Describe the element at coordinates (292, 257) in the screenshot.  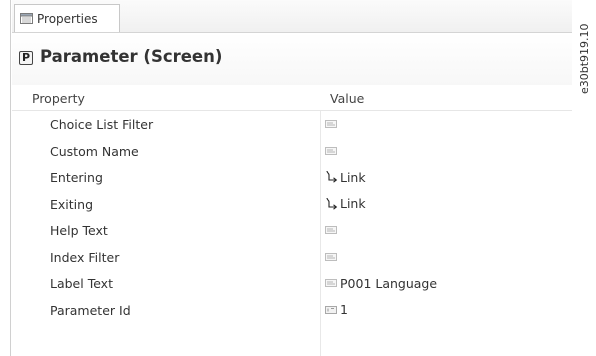
I see `table-row: Index Filter` at that location.